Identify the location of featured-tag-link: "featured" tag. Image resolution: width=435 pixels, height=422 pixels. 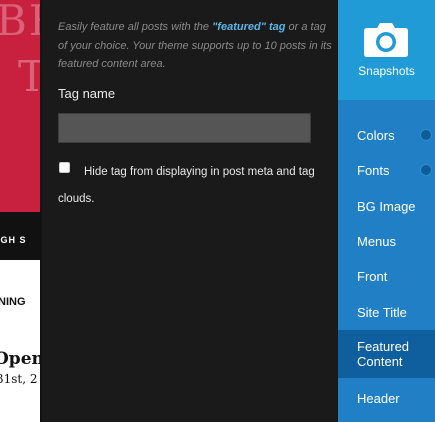
(249, 27).